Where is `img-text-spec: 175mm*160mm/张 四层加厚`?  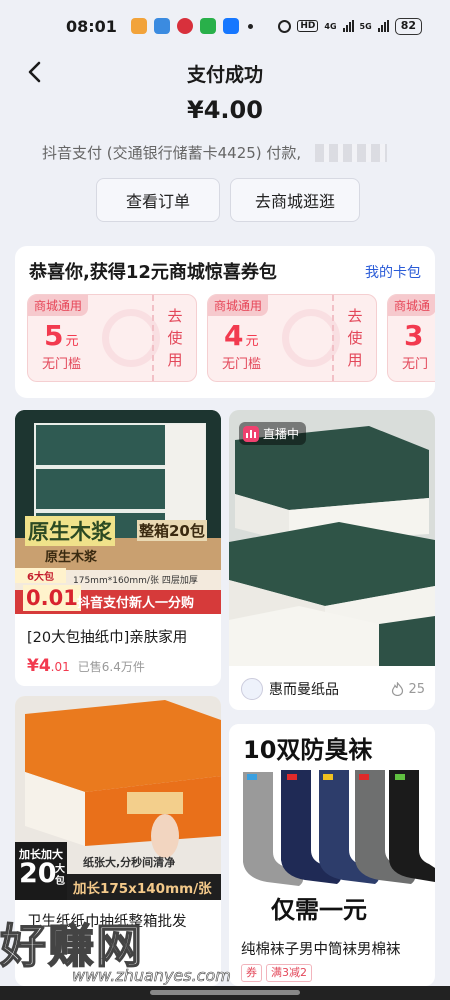 img-text-spec: 175mm*160mm/张 四层加厚 is located at coordinates (135, 581).